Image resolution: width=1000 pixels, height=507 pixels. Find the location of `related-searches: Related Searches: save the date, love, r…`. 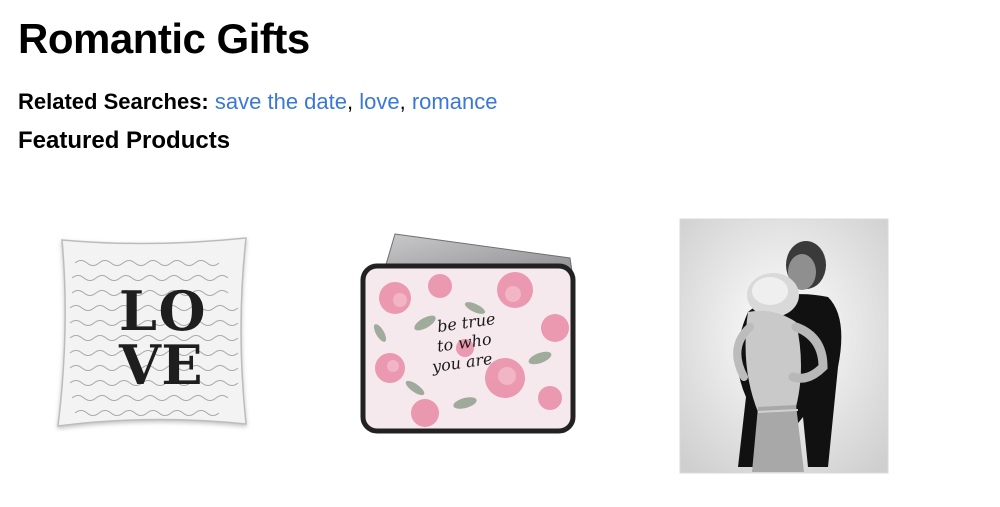

related-searches: Related Searches: save the date, love, r… is located at coordinates (257, 102).